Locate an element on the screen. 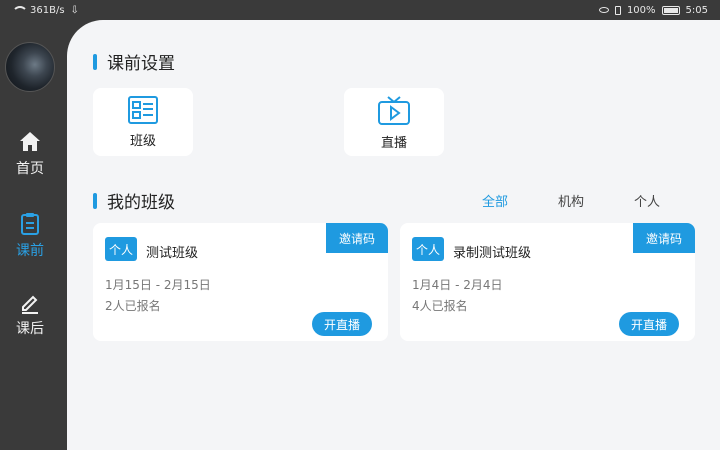  avatar is located at coordinates (30, 67).